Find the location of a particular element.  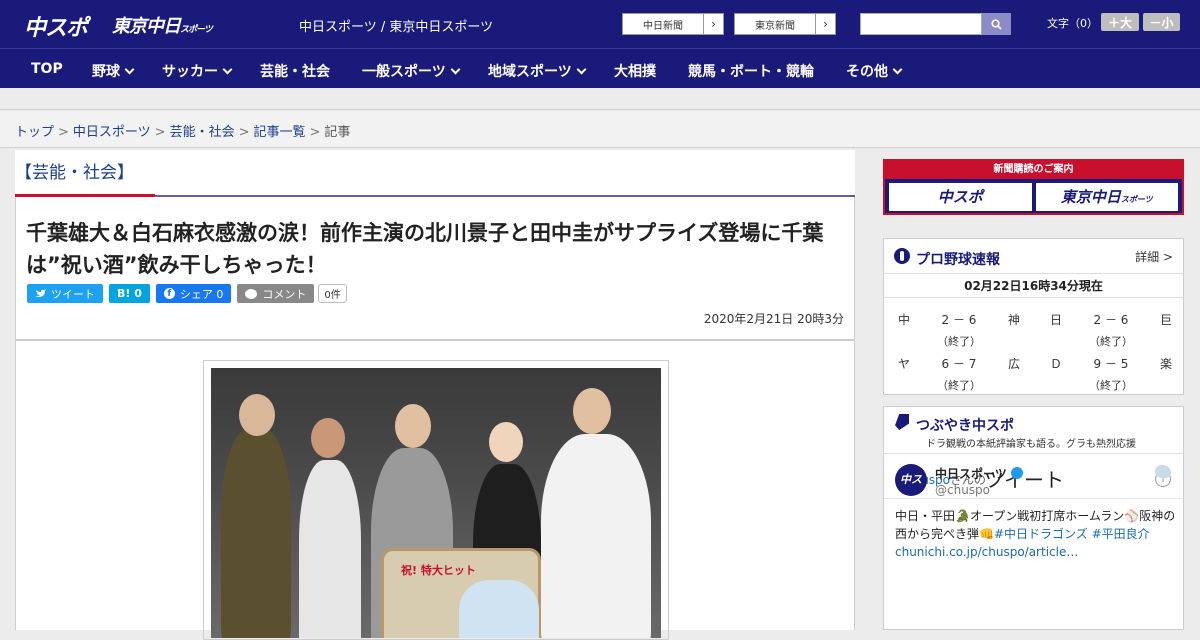

facebook-share-button: f シェア 0 is located at coordinates (193, 293).